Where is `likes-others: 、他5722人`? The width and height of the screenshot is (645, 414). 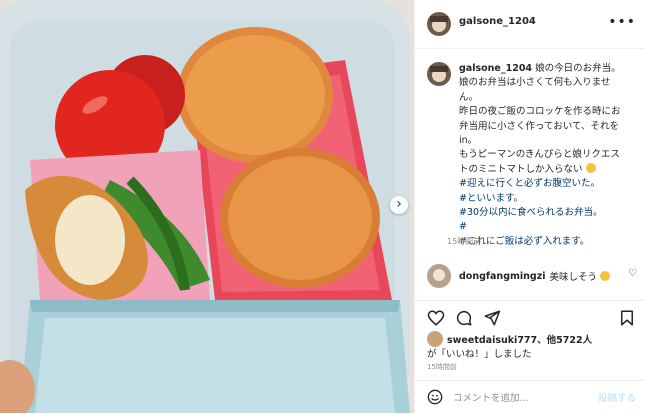 likes-others: 、他5722人 is located at coordinates (564, 340).